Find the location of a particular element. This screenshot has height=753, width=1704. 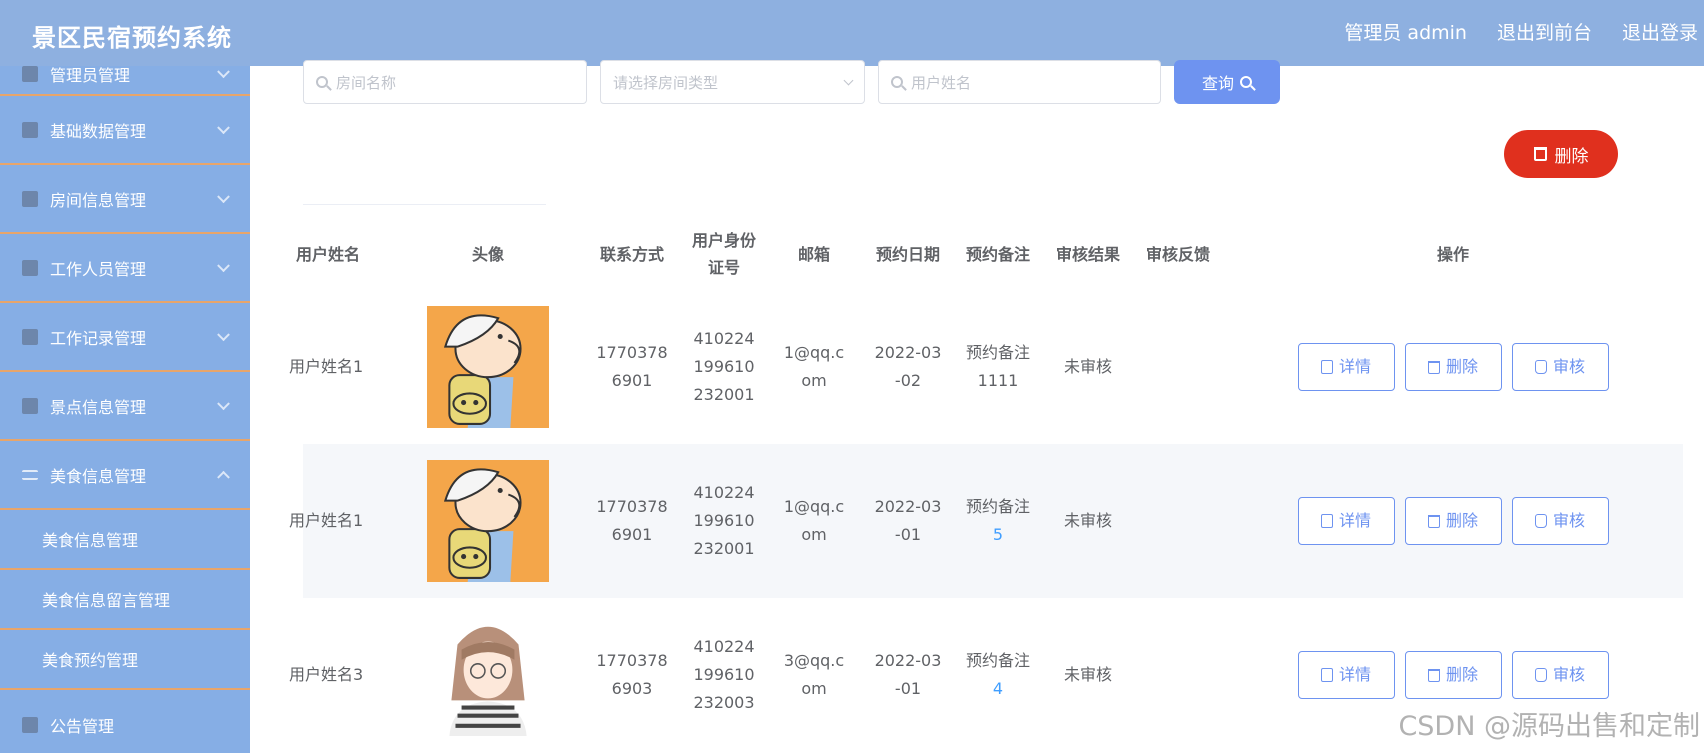

sidebar-item-notice: 公告管理 is located at coordinates (125, 721).